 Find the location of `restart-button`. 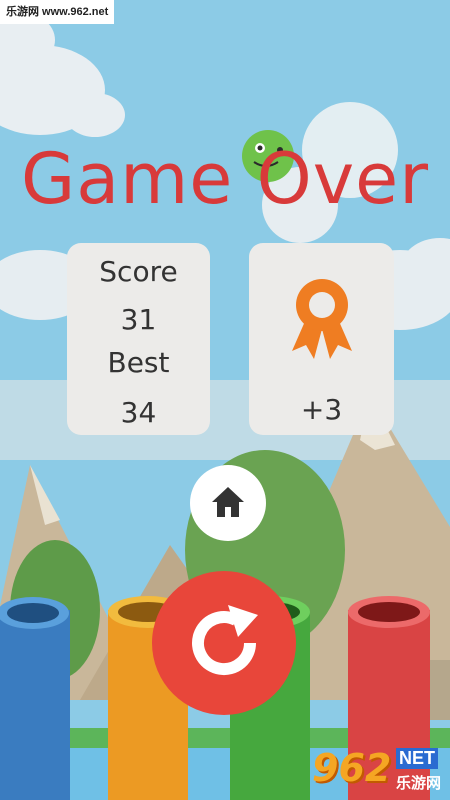

restart-button is located at coordinates (224, 643).